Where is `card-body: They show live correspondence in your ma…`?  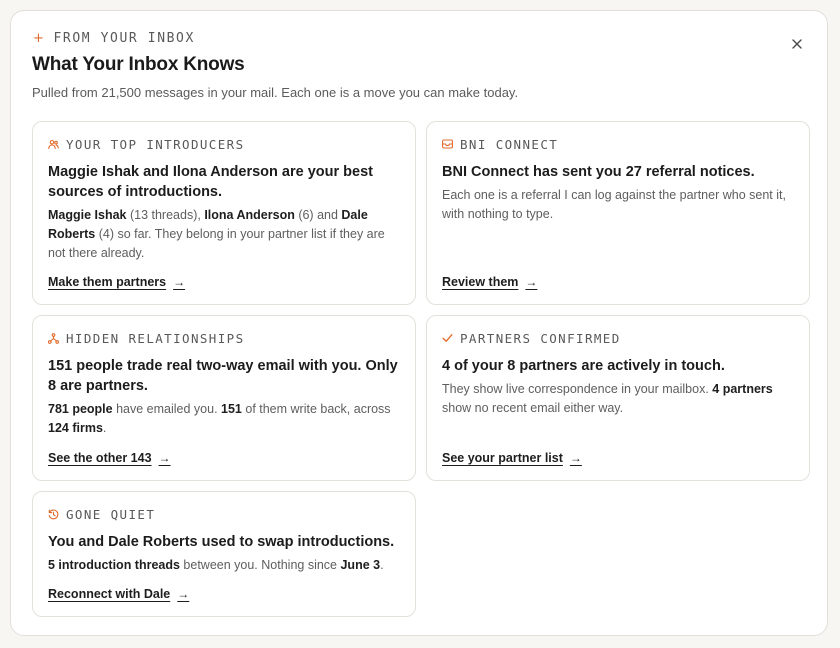 card-body: They show live correspondence in your ma… is located at coordinates (618, 399).